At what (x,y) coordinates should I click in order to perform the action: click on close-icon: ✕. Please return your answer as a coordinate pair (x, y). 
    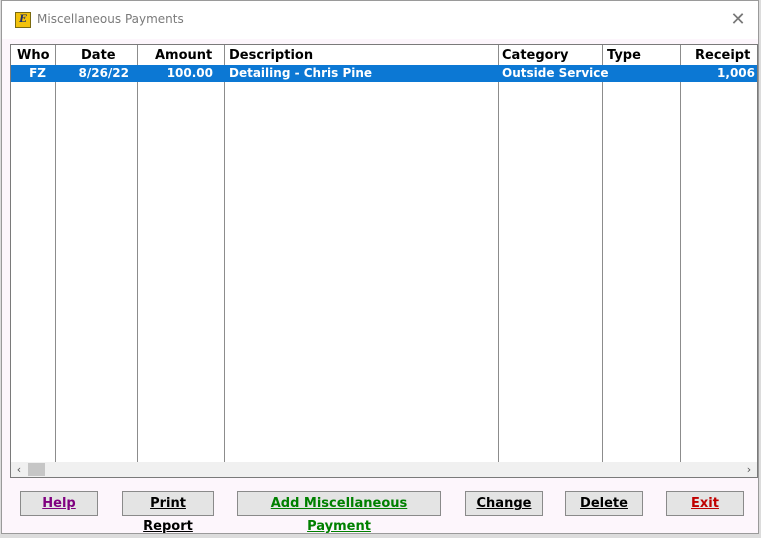
    Looking at the image, I should click on (738, 20).